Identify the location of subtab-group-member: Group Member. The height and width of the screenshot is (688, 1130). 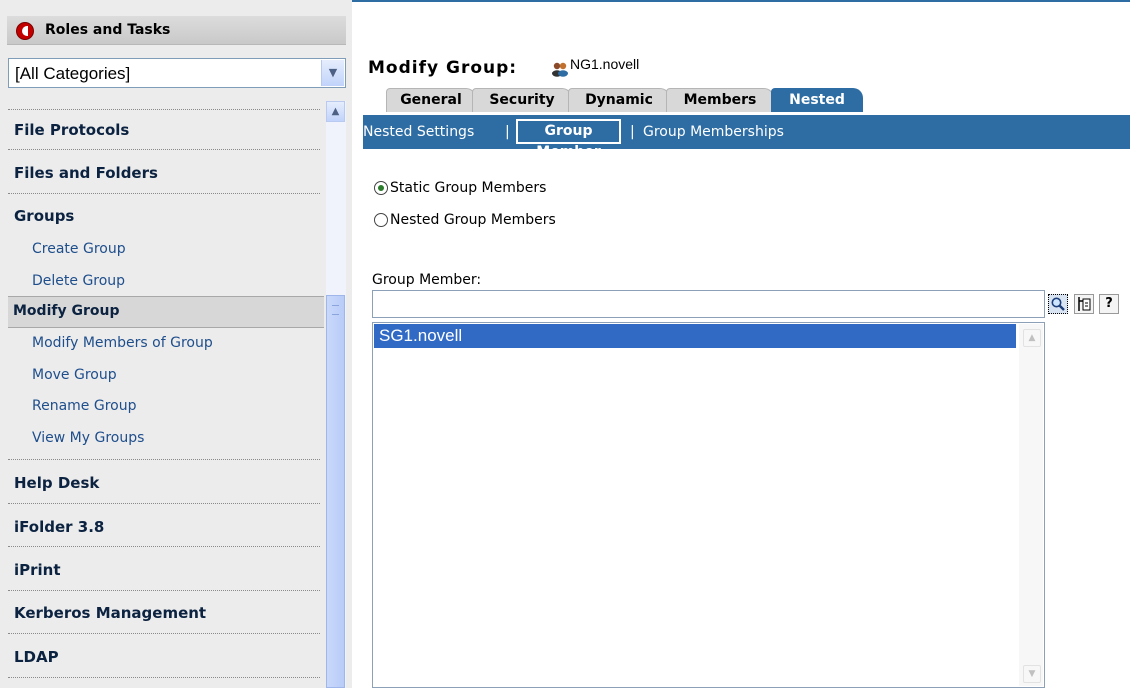
(568, 139).